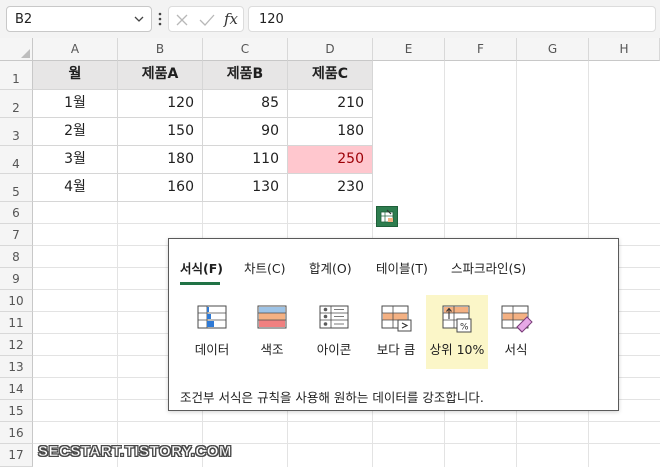 Image resolution: width=660 pixels, height=467 pixels. Describe the element at coordinates (16, 160) in the screenshot. I see `row-header-4: 4` at that location.